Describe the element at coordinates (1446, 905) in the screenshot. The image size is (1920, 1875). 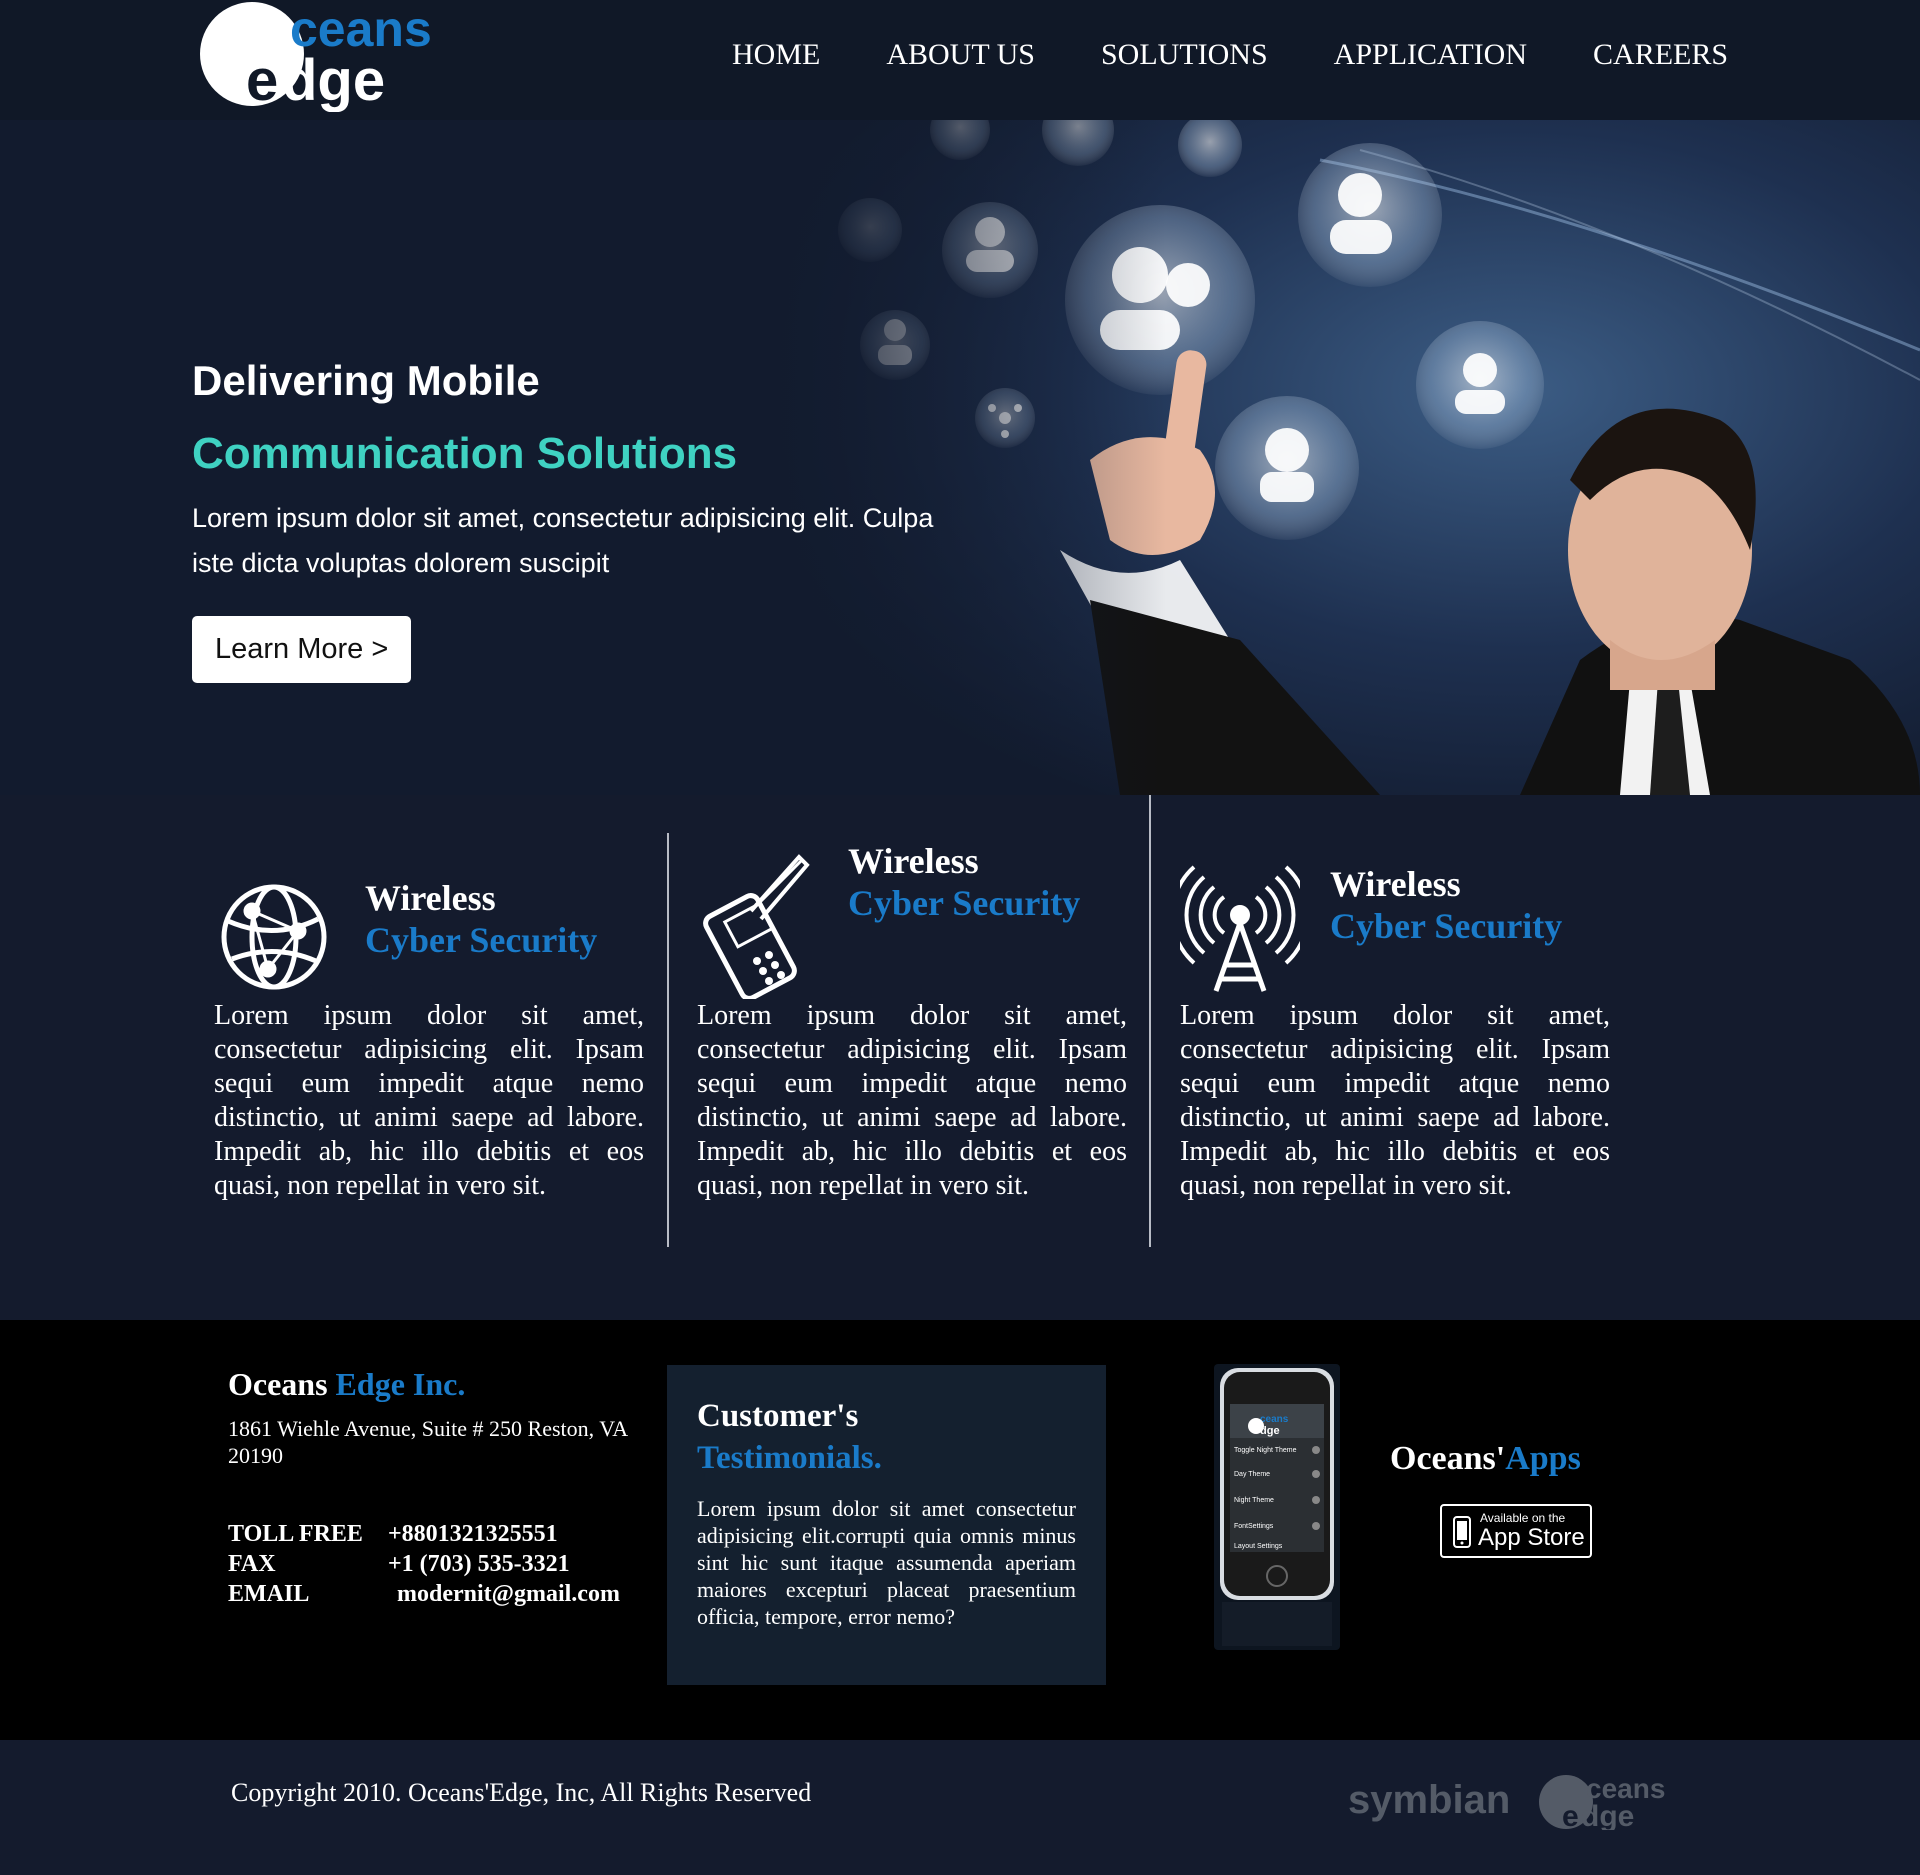
I see `feature-title-3: Wireless Cyber Security` at that location.